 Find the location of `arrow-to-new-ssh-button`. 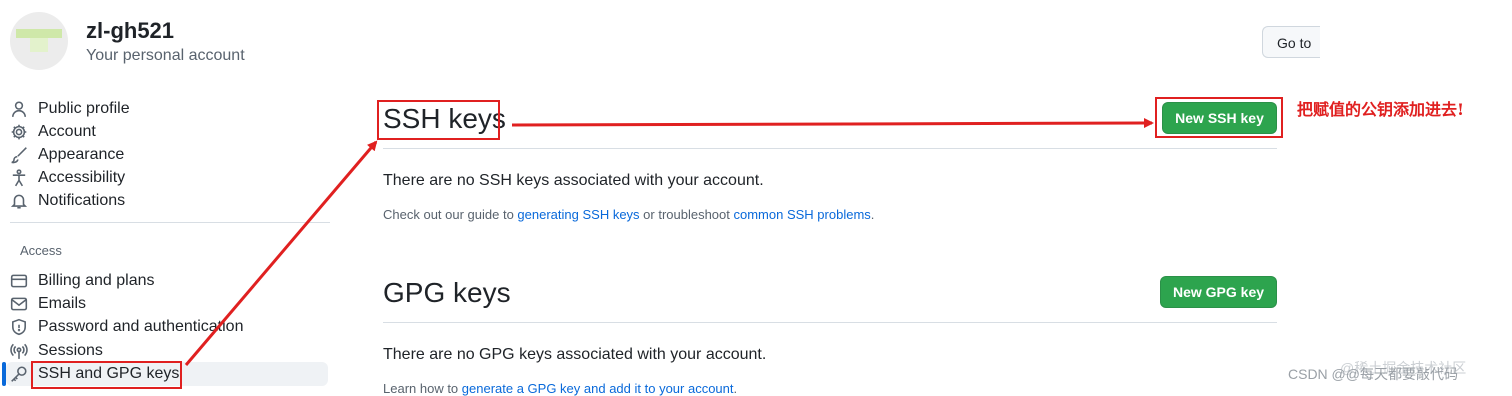

arrow-to-new-ssh-button is located at coordinates (832, 123).